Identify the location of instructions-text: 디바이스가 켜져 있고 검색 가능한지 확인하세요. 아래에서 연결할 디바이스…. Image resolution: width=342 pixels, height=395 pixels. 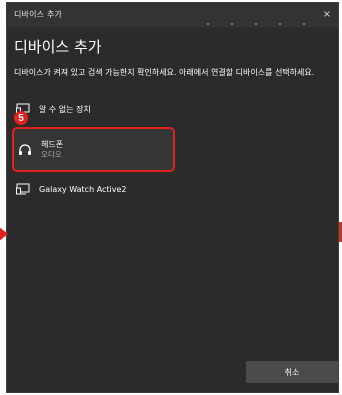
(164, 72).